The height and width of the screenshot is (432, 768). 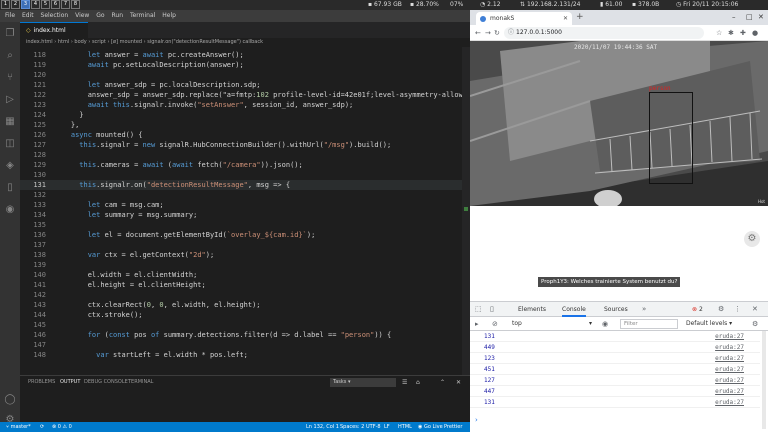 What do you see at coordinates (605, 324) in the screenshot?
I see `live-expression-eye-icon: ◉` at bounding box center [605, 324].